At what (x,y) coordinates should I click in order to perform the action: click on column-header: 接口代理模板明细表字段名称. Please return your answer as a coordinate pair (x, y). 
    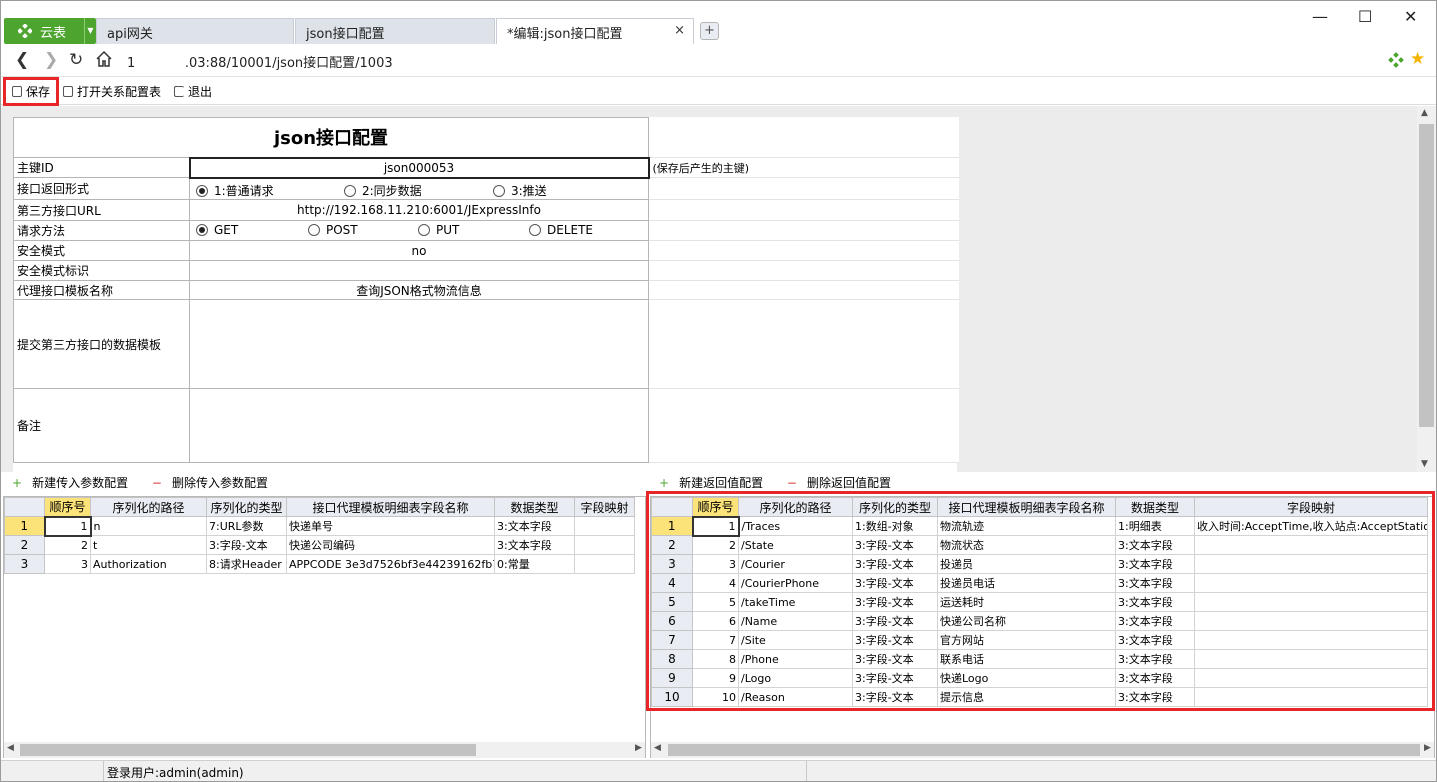
    Looking at the image, I should click on (390, 507).